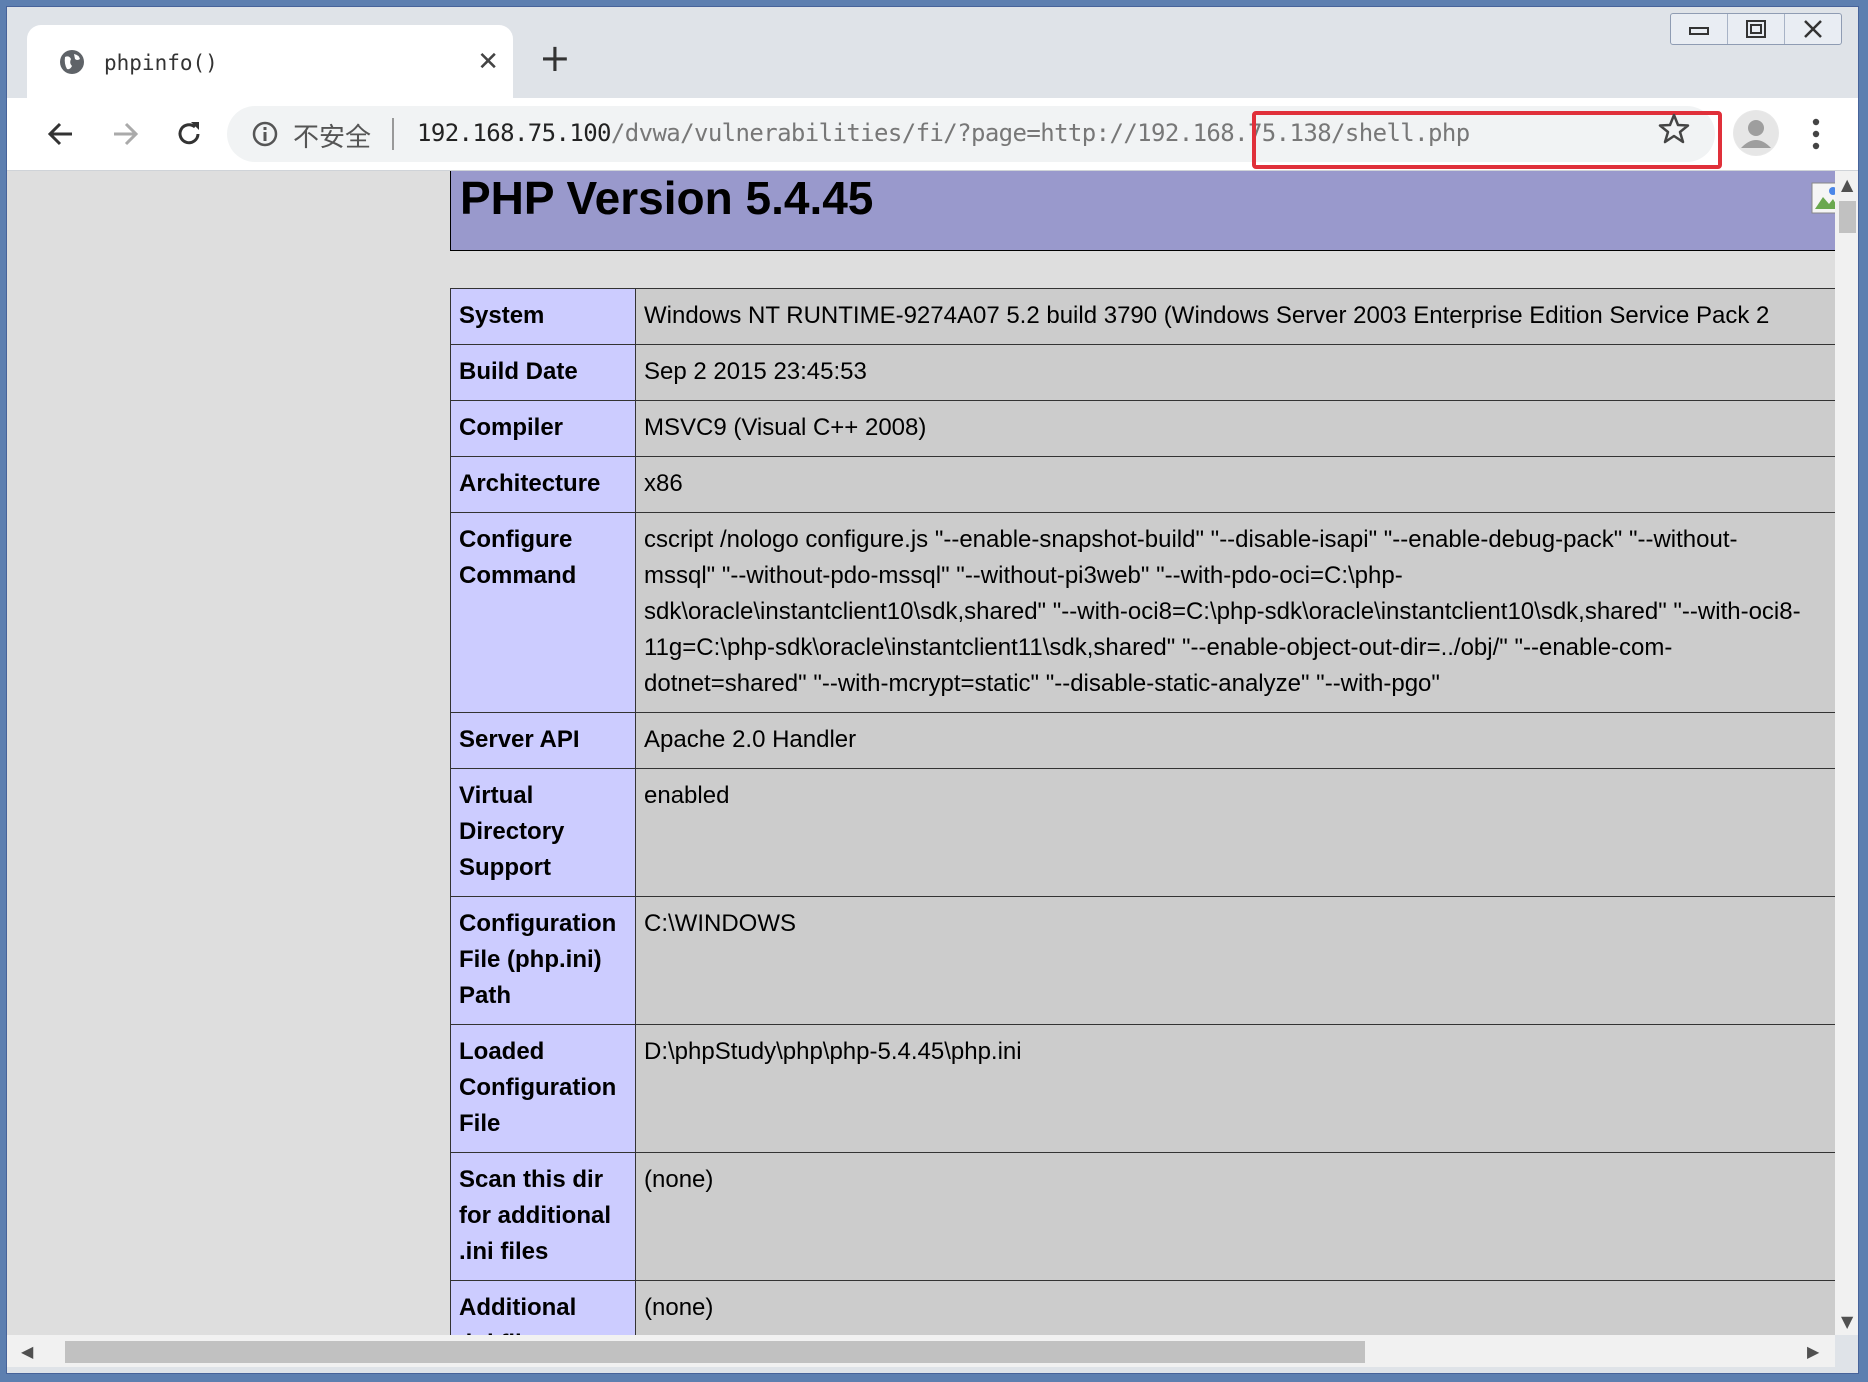 The width and height of the screenshot is (1868, 1382). What do you see at coordinates (518, 1307) in the screenshot?
I see `row-key-line: Additional` at bounding box center [518, 1307].